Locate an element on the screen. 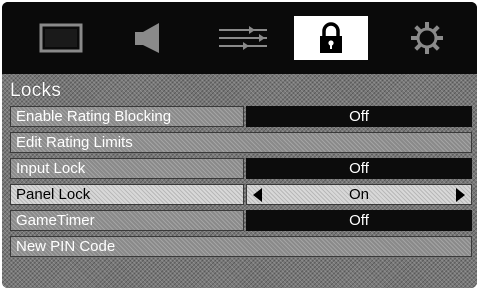 This screenshot has width=479, height=290. tab-locks is located at coordinates (331, 38).